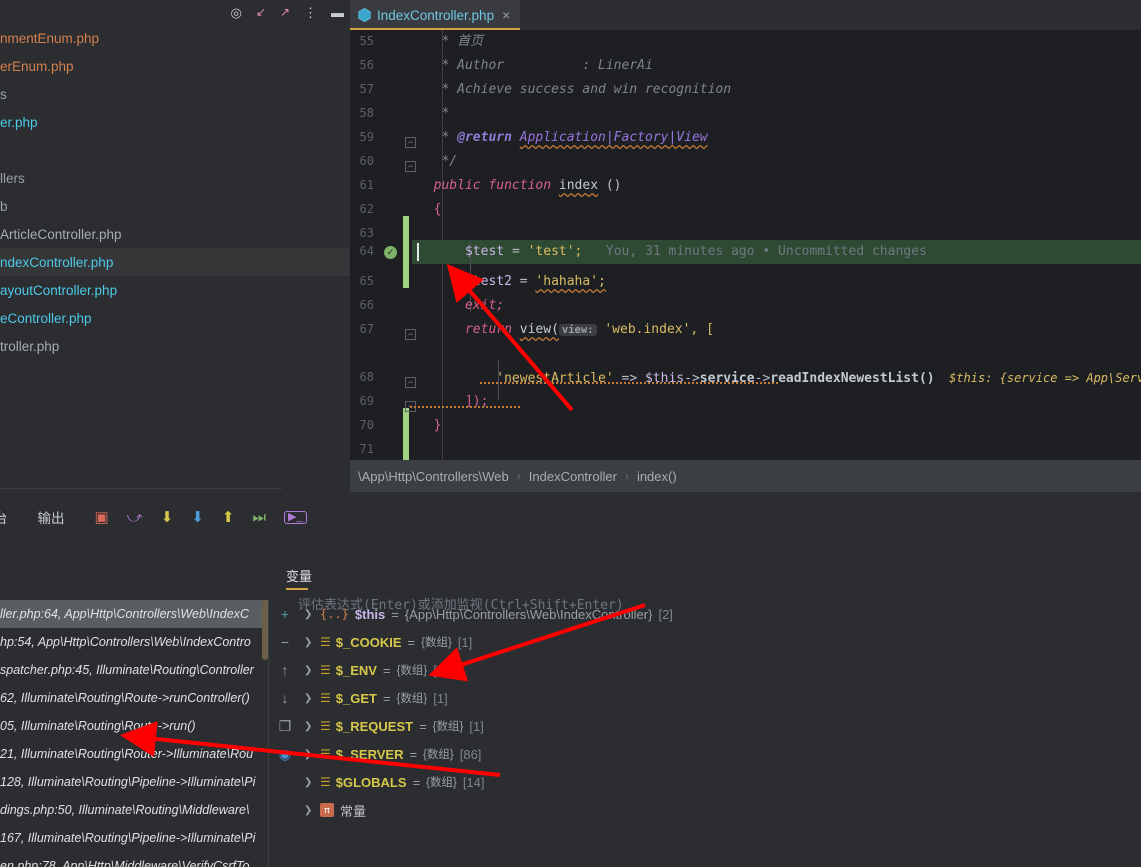  I want to click on code-line-59: * @return Application|Factory|View, so click(562, 138).